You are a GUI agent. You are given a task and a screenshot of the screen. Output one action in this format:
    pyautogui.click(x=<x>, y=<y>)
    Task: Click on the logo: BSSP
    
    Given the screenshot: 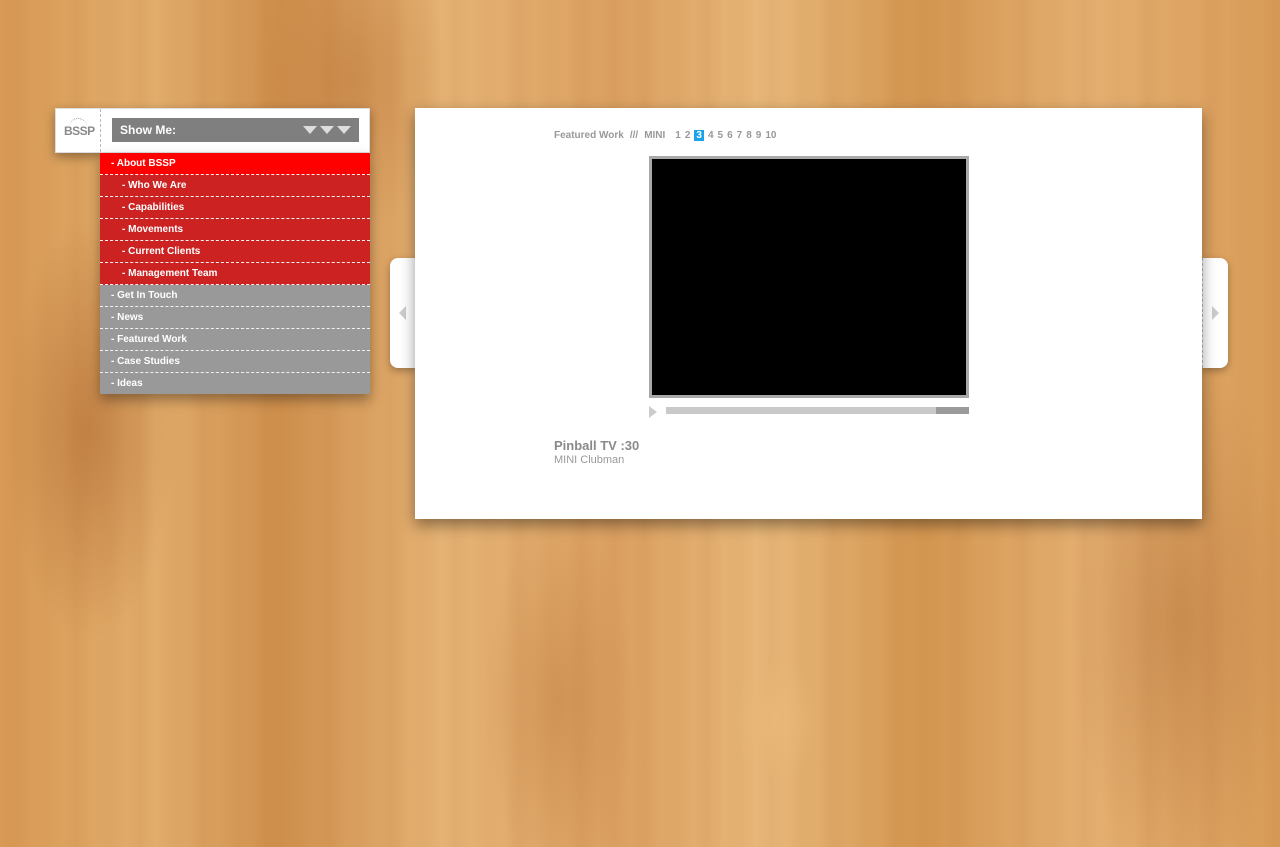 What is the action you would take?
    pyautogui.click(x=79, y=131)
    